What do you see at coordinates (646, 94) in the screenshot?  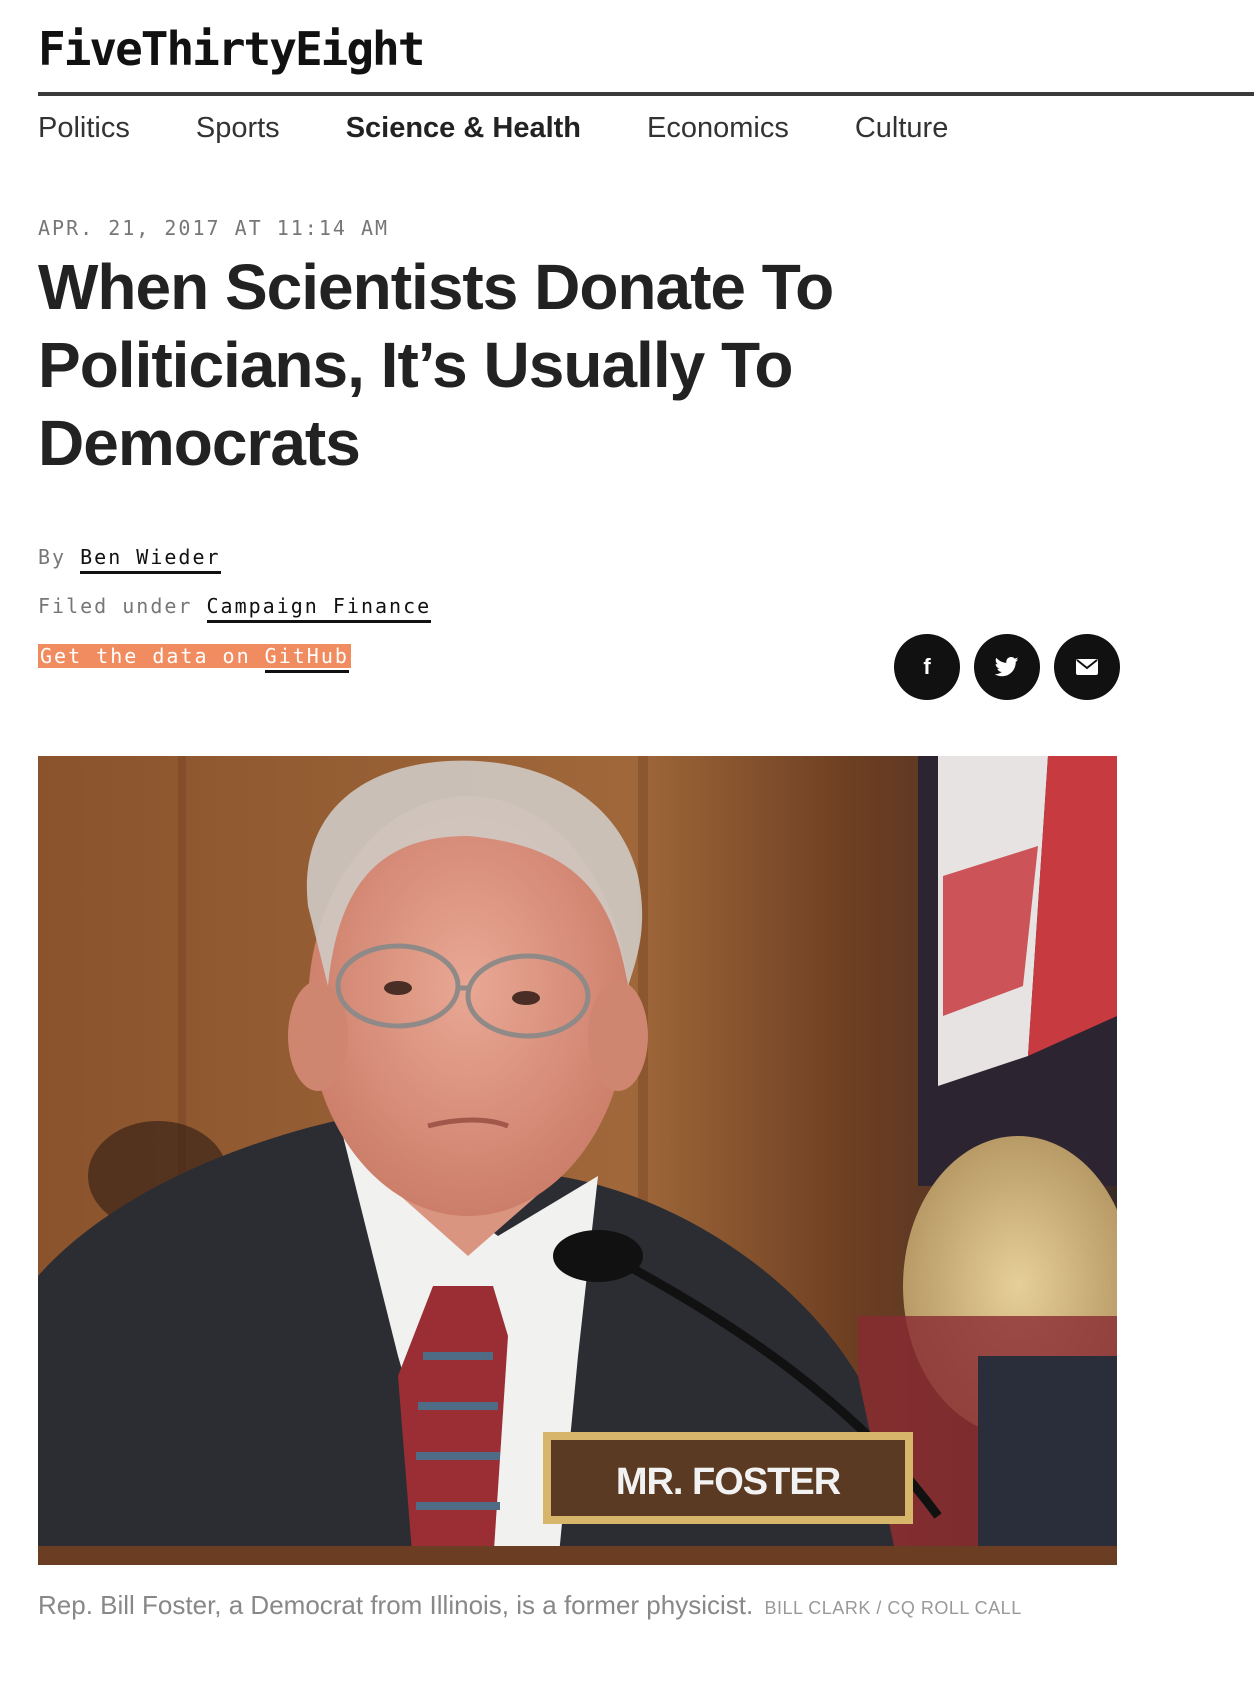 I see `header-divider` at bounding box center [646, 94].